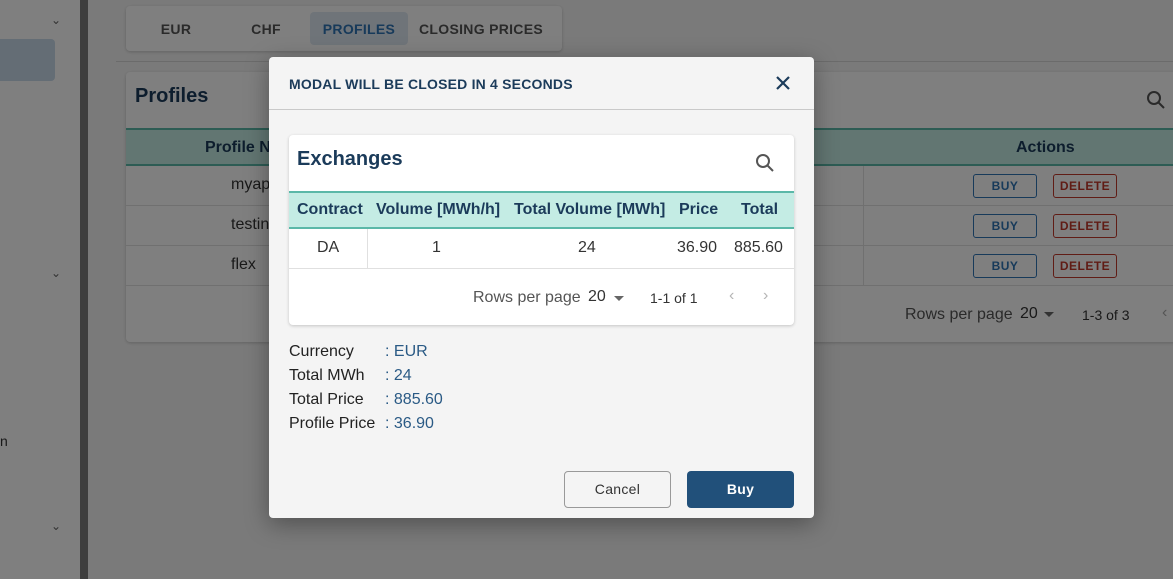 The height and width of the screenshot is (579, 1173). What do you see at coordinates (414, 399) in the screenshot?
I see `summary-value: : 885.60` at bounding box center [414, 399].